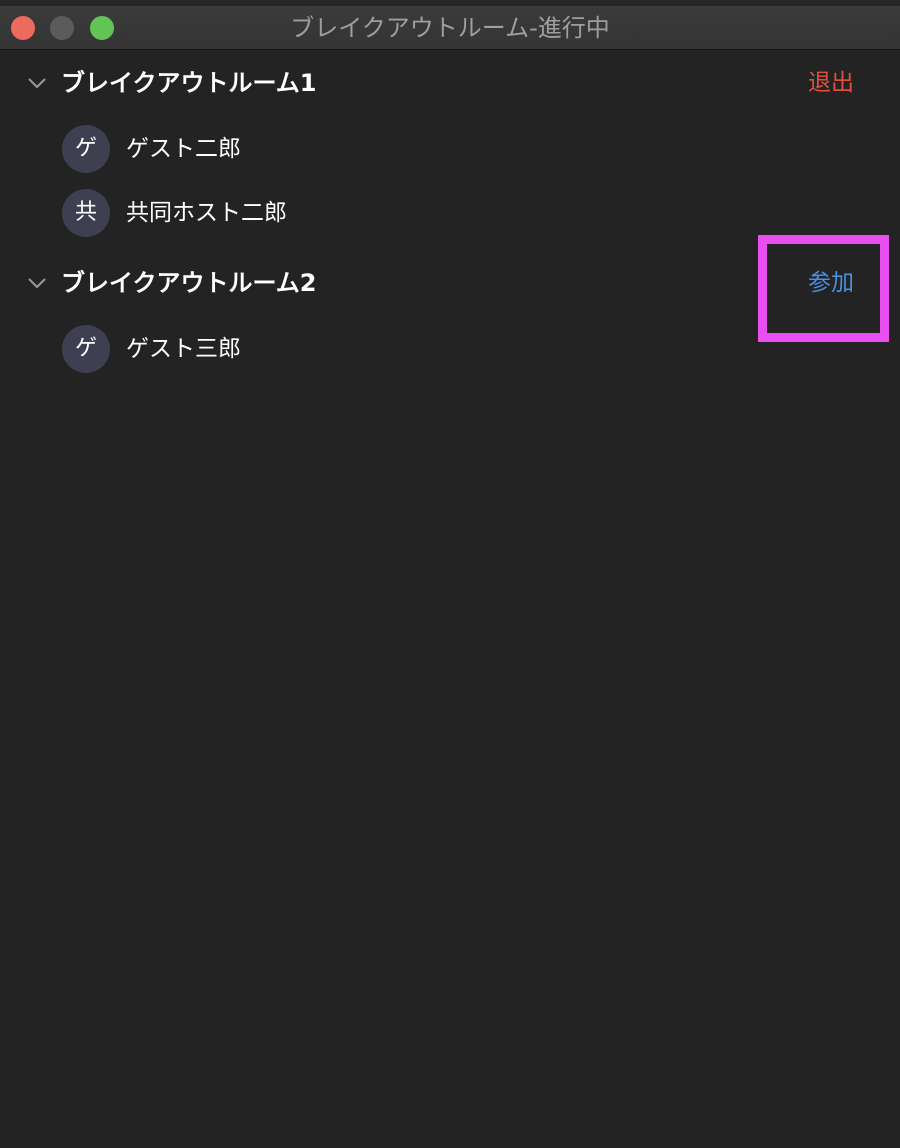 The height and width of the screenshot is (1148, 900). What do you see at coordinates (450, 28) in the screenshot?
I see `window-title: ブレイクアウトルーム-進行中` at bounding box center [450, 28].